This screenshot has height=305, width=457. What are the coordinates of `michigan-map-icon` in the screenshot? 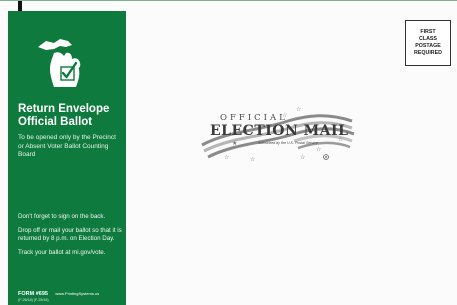 It's located at (64, 61).